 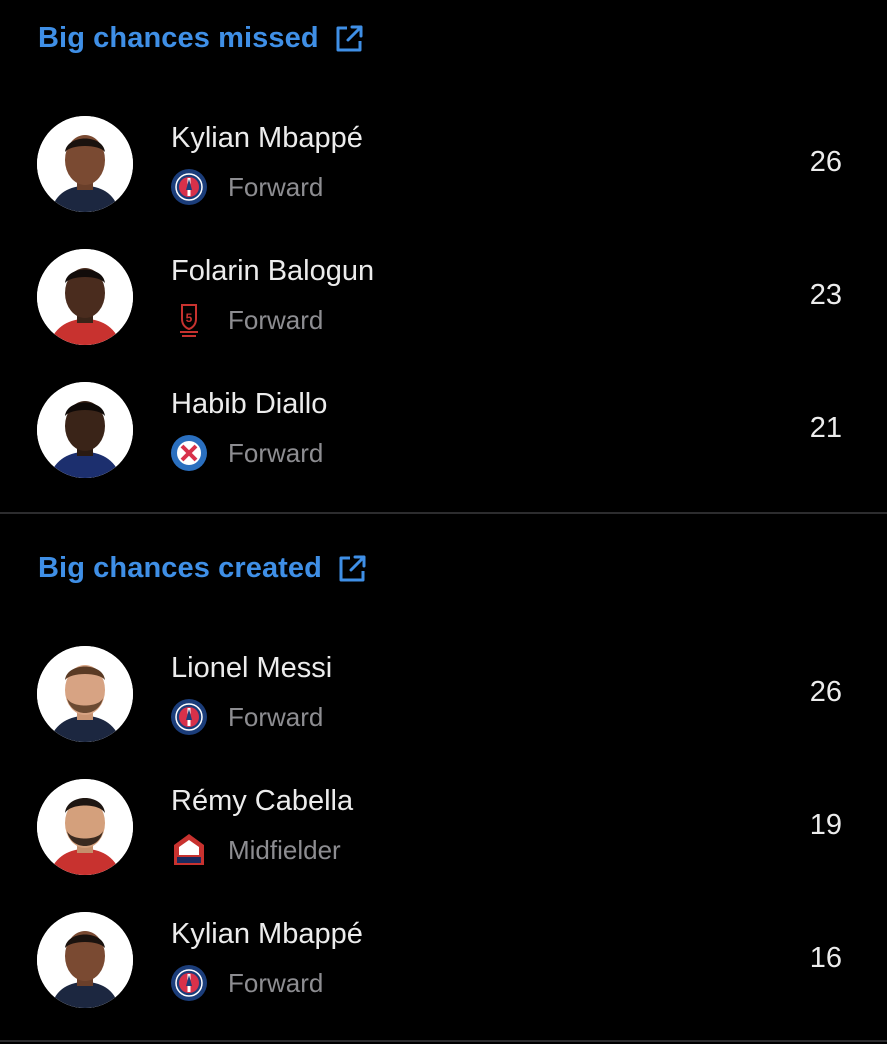 I want to click on bottom-divider, so click(x=443, y=1041).